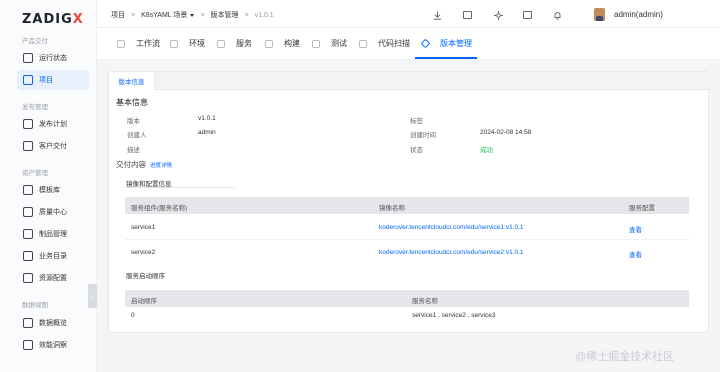 Image resolution: width=720 pixels, height=372 pixels. I want to click on sidebar-item-data-overview: 数据概览, so click(53, 323).